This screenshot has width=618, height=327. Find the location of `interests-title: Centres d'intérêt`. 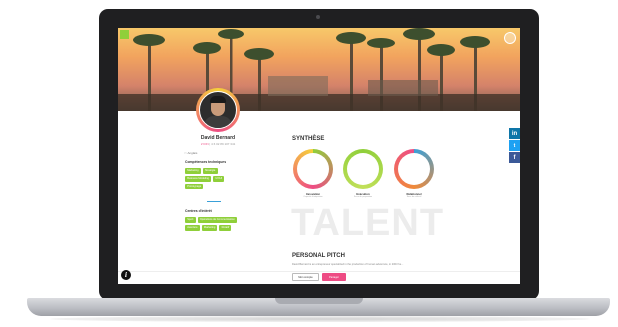

interests-title: Centres d'intérêt is located at coordinates (198, 211).